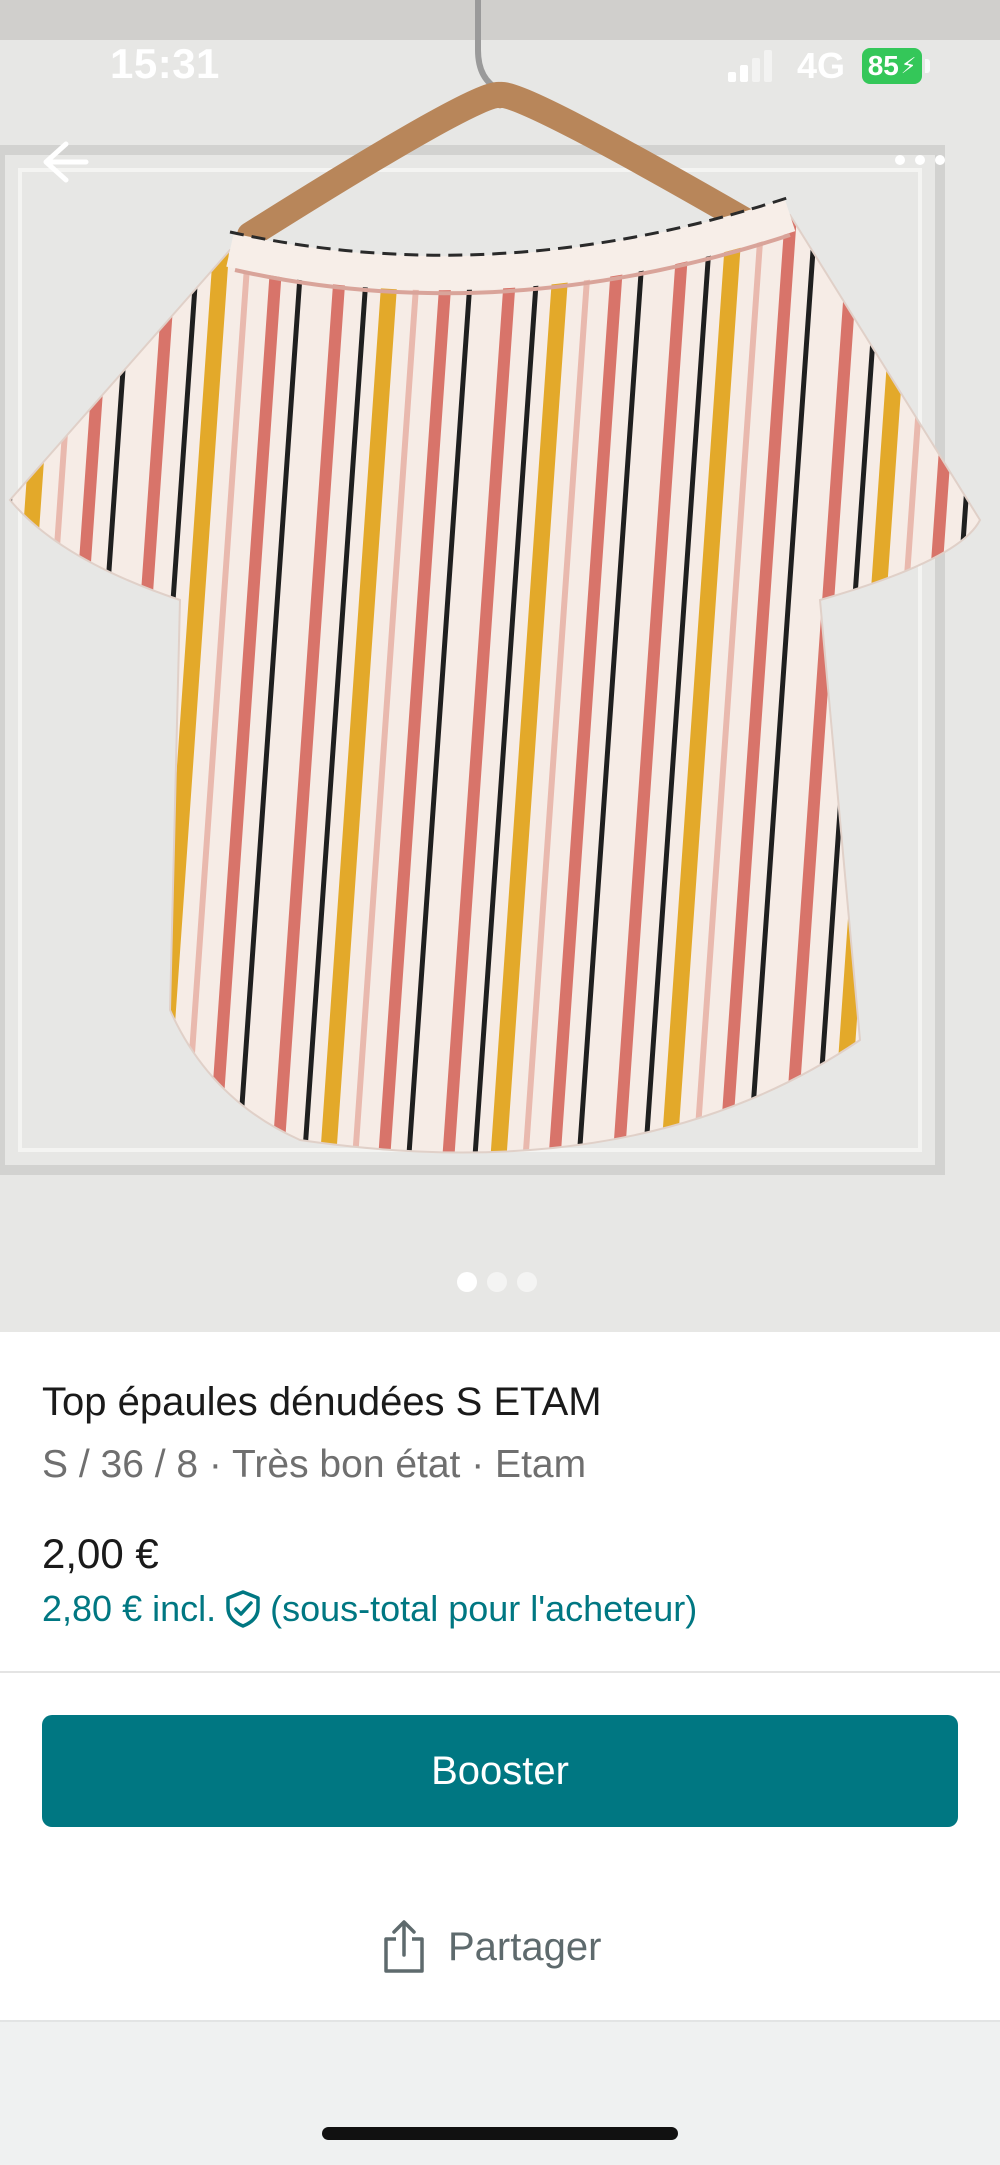 This screenshot has width=1000, height=2165. I want to click on back-arrow-icon, so click(66, 162).